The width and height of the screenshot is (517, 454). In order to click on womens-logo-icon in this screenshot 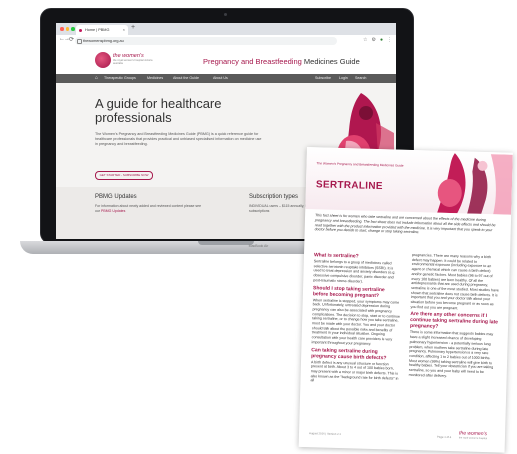, I will do `click(103, 60)`.